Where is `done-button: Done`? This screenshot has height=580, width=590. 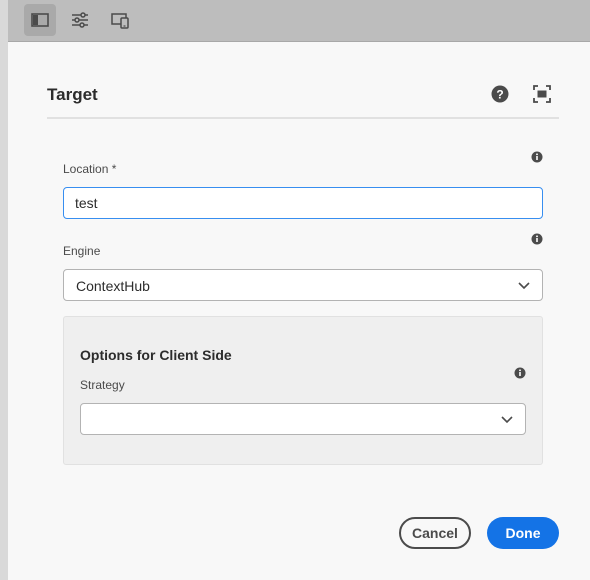
done-button: Done is located at coordinates (523, 533).